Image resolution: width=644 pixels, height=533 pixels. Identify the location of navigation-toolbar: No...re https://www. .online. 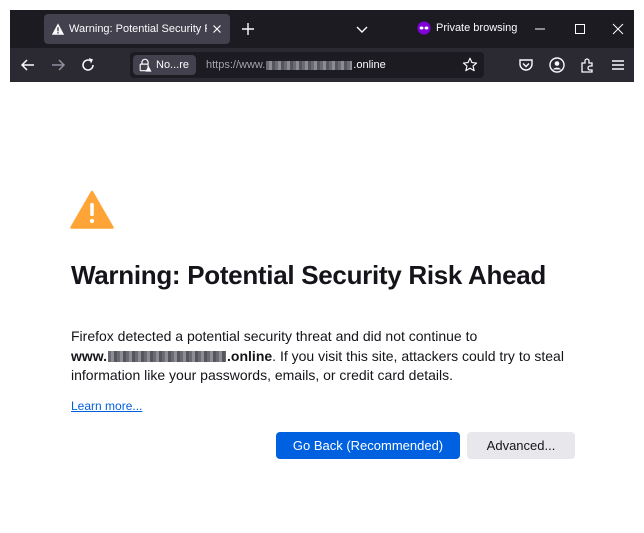
(322, 65).